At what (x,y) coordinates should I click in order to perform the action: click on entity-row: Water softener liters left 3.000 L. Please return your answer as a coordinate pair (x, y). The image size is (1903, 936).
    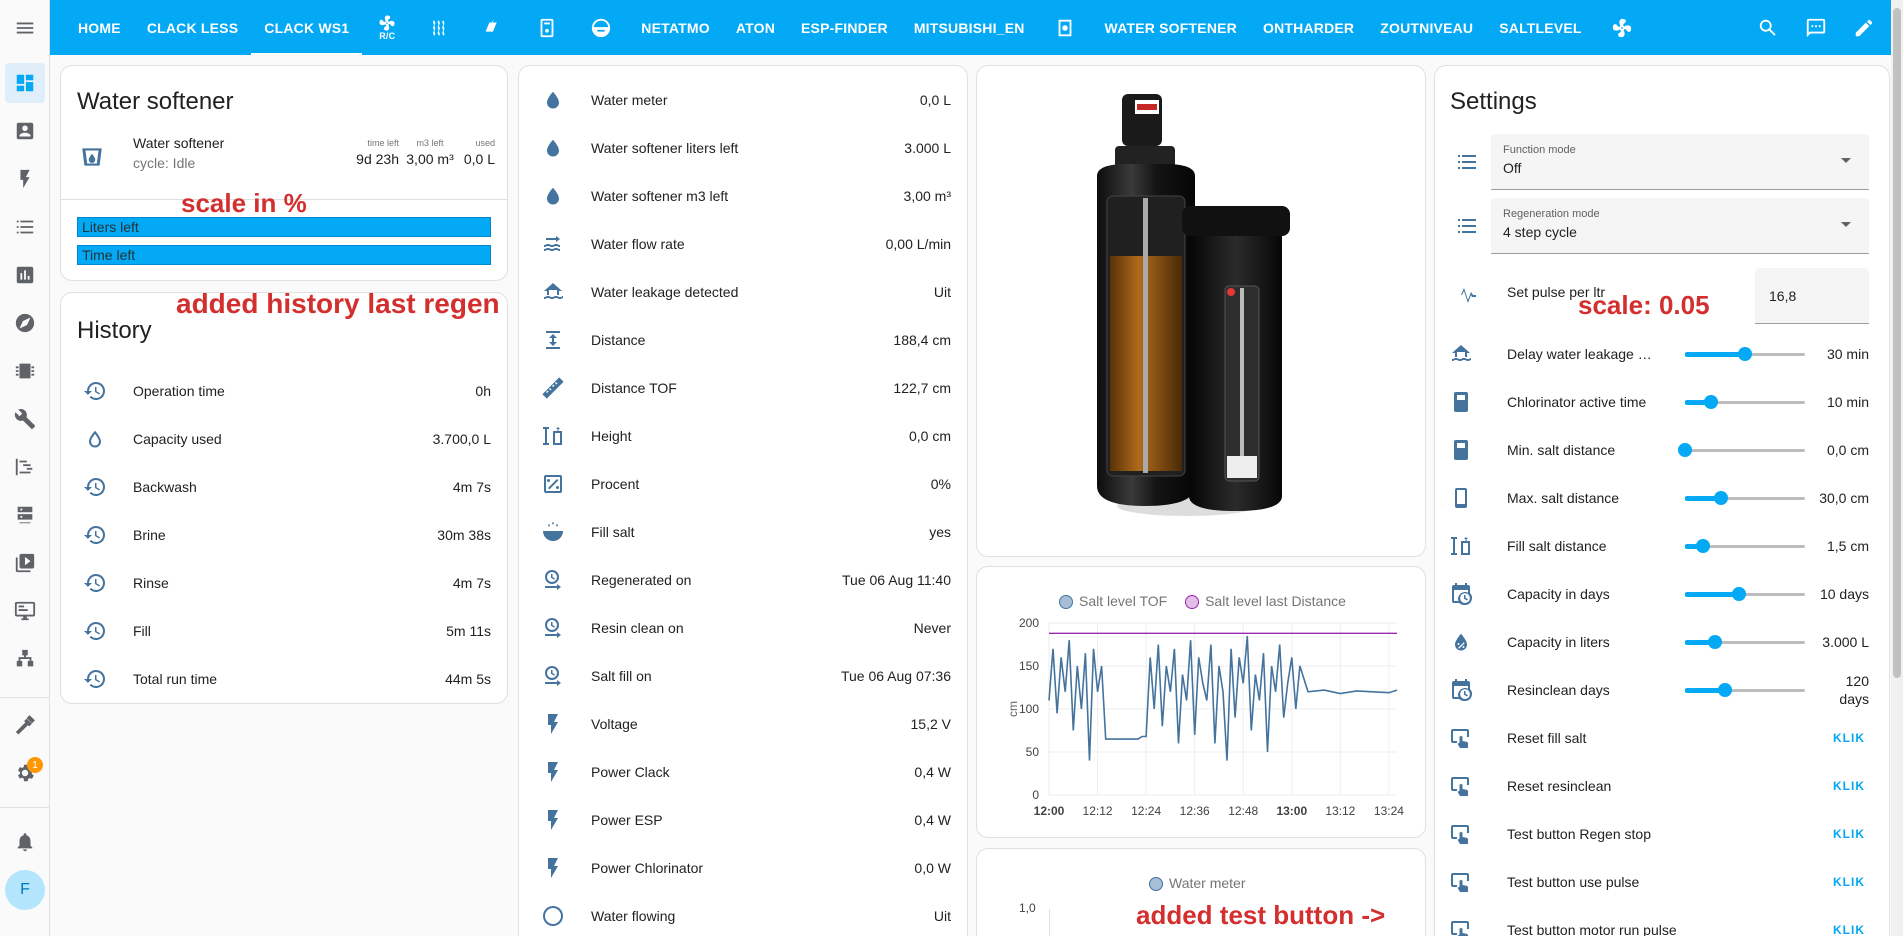
    Looking at the image, I should click on (743, 148).